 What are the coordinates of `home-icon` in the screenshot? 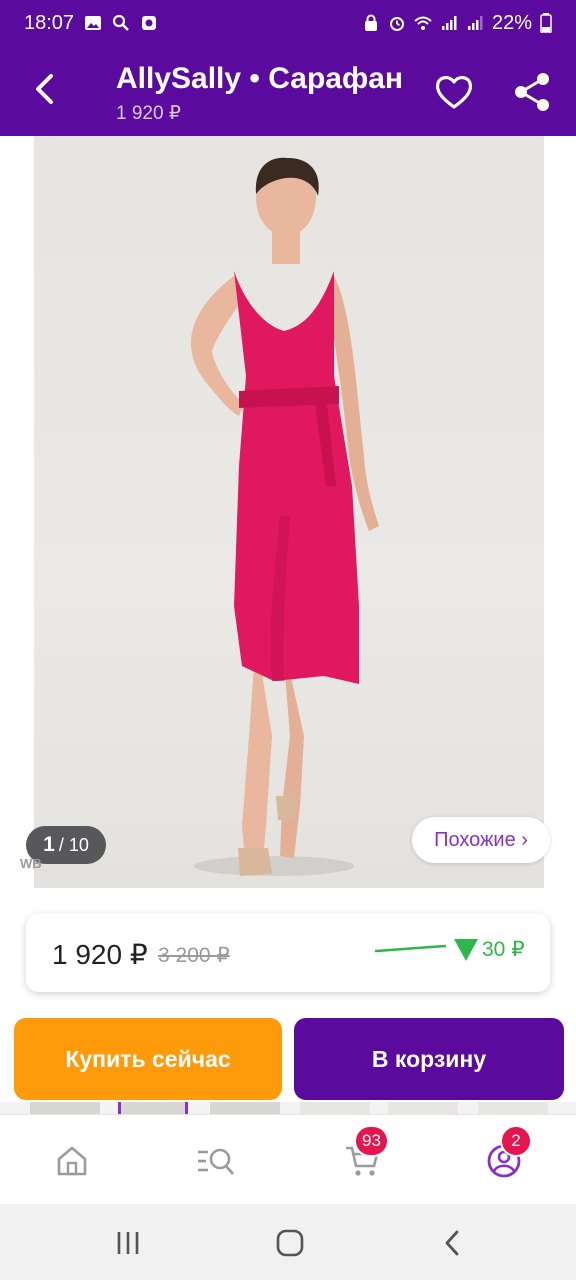 It's located at (72, 1161).